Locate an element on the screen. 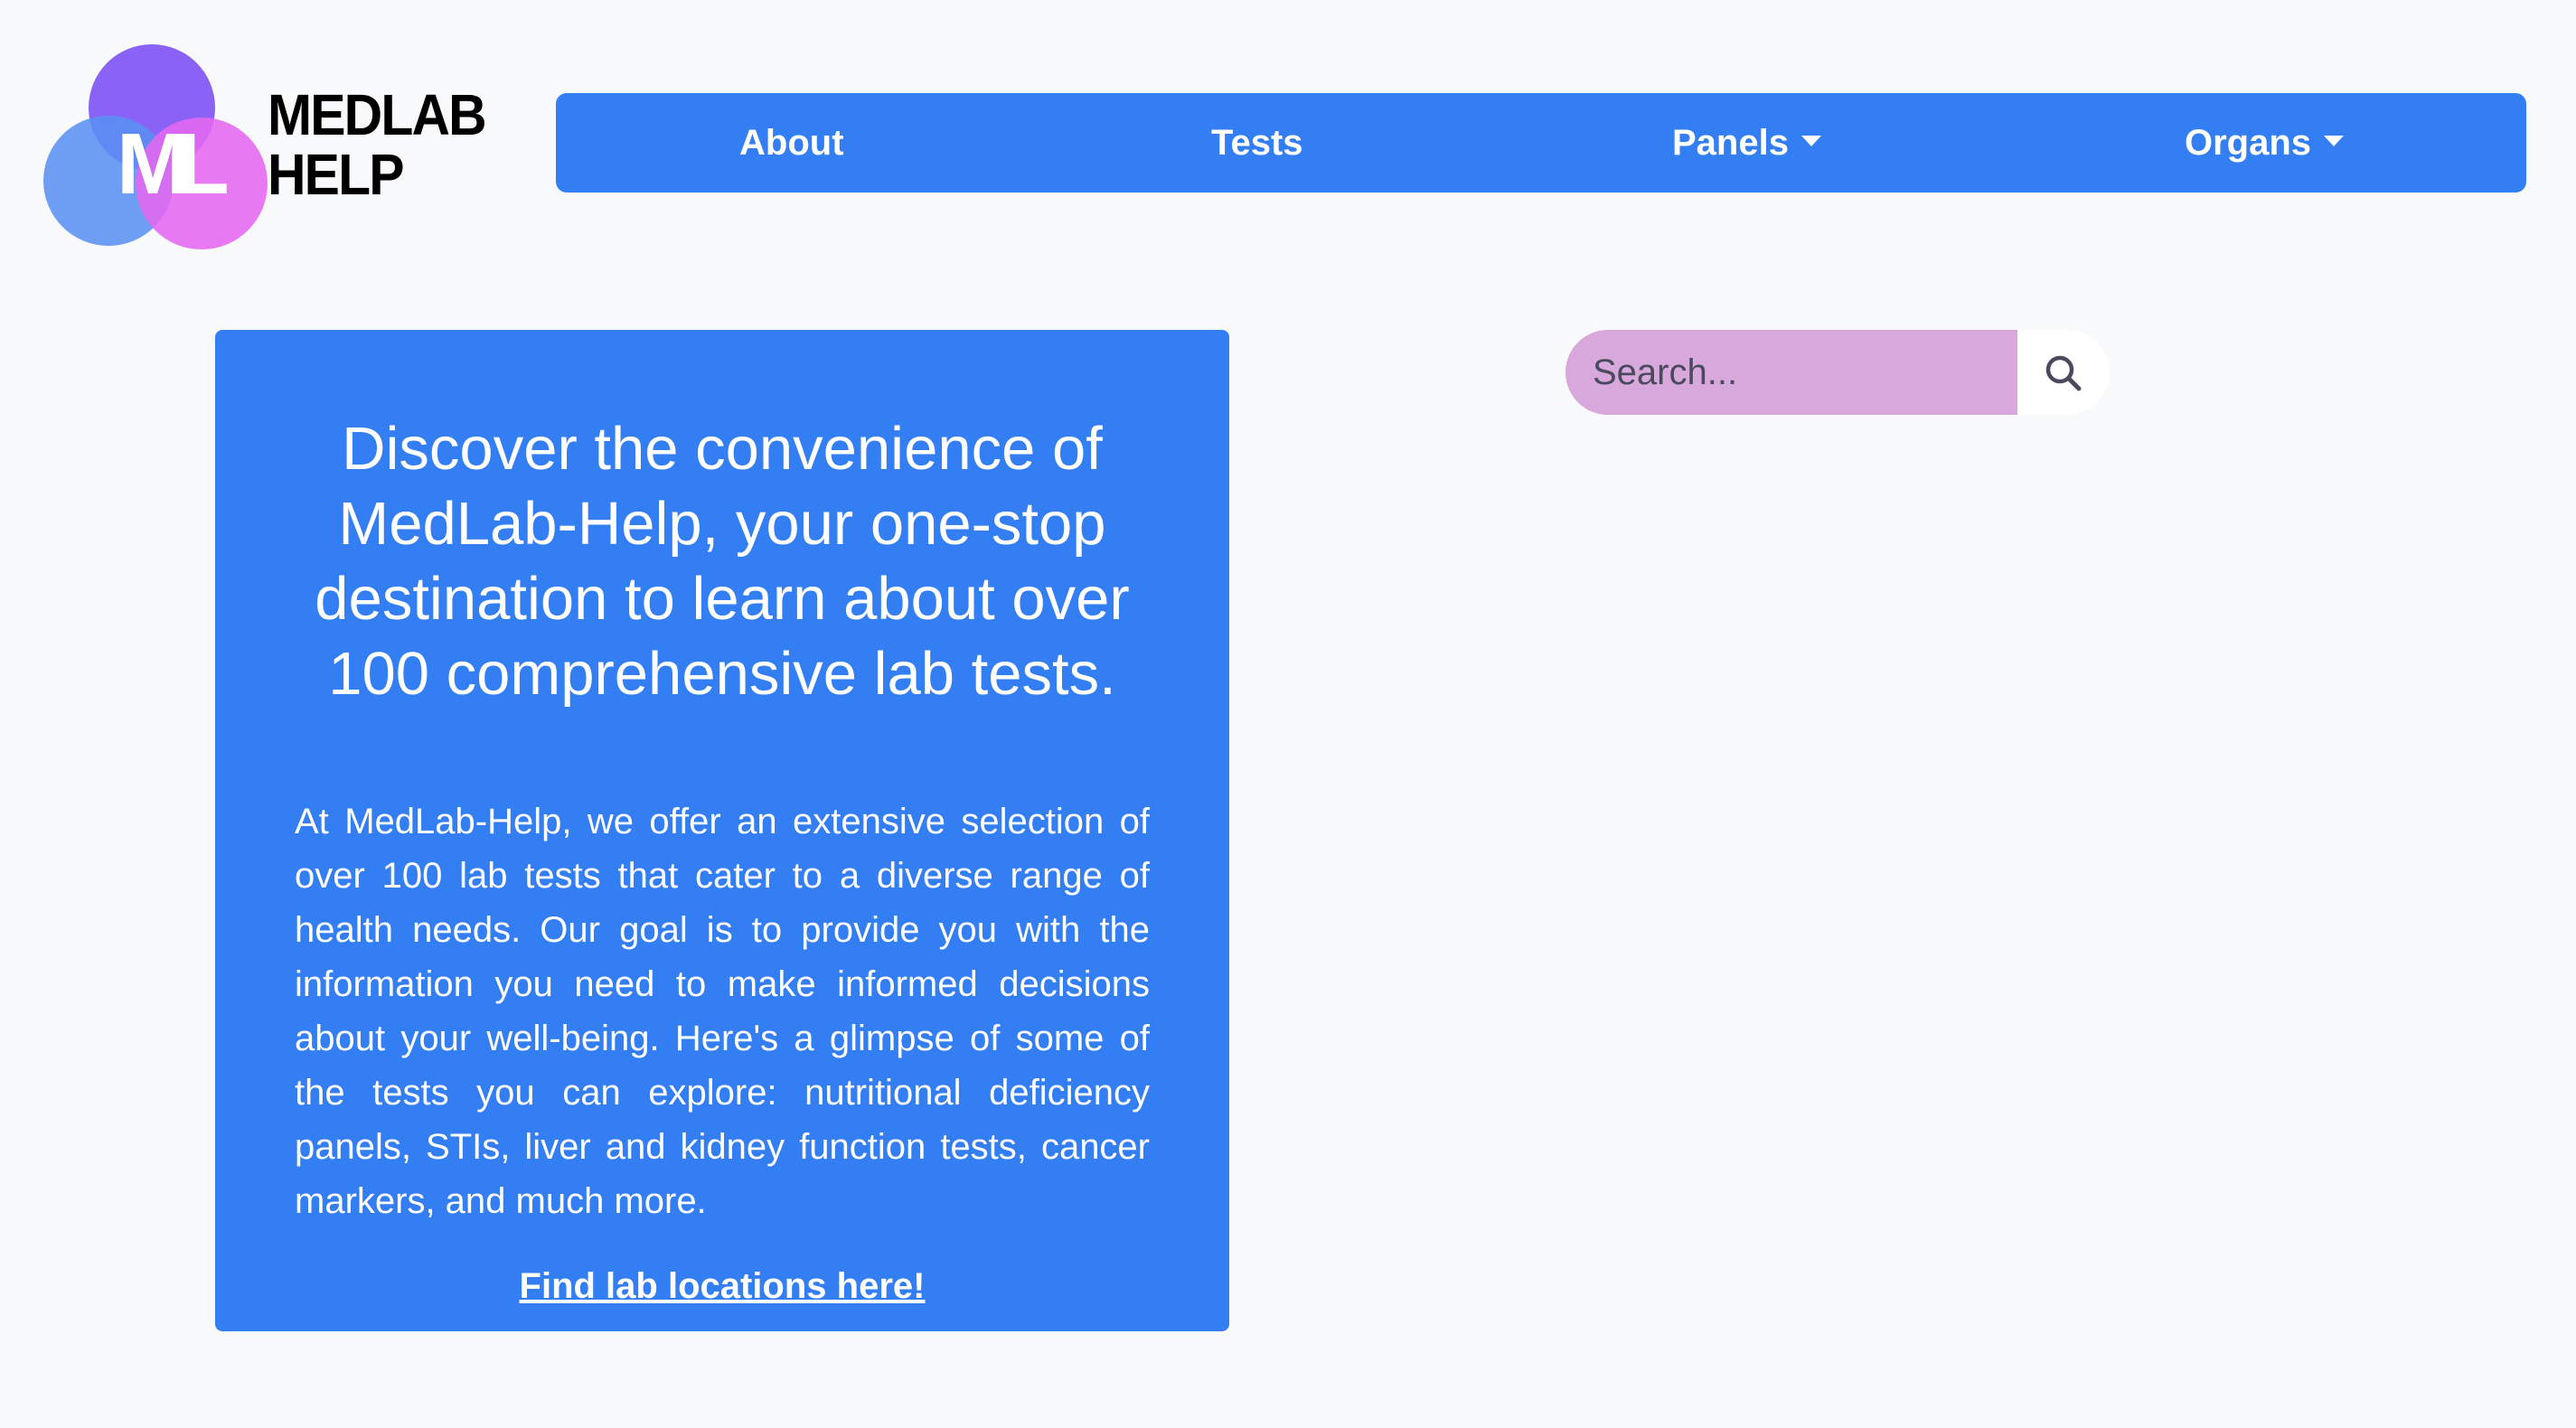 This screenshot has height=1428, width=2576. nav-organs-dropdown: Organs is located at coordinates (2265, 143).